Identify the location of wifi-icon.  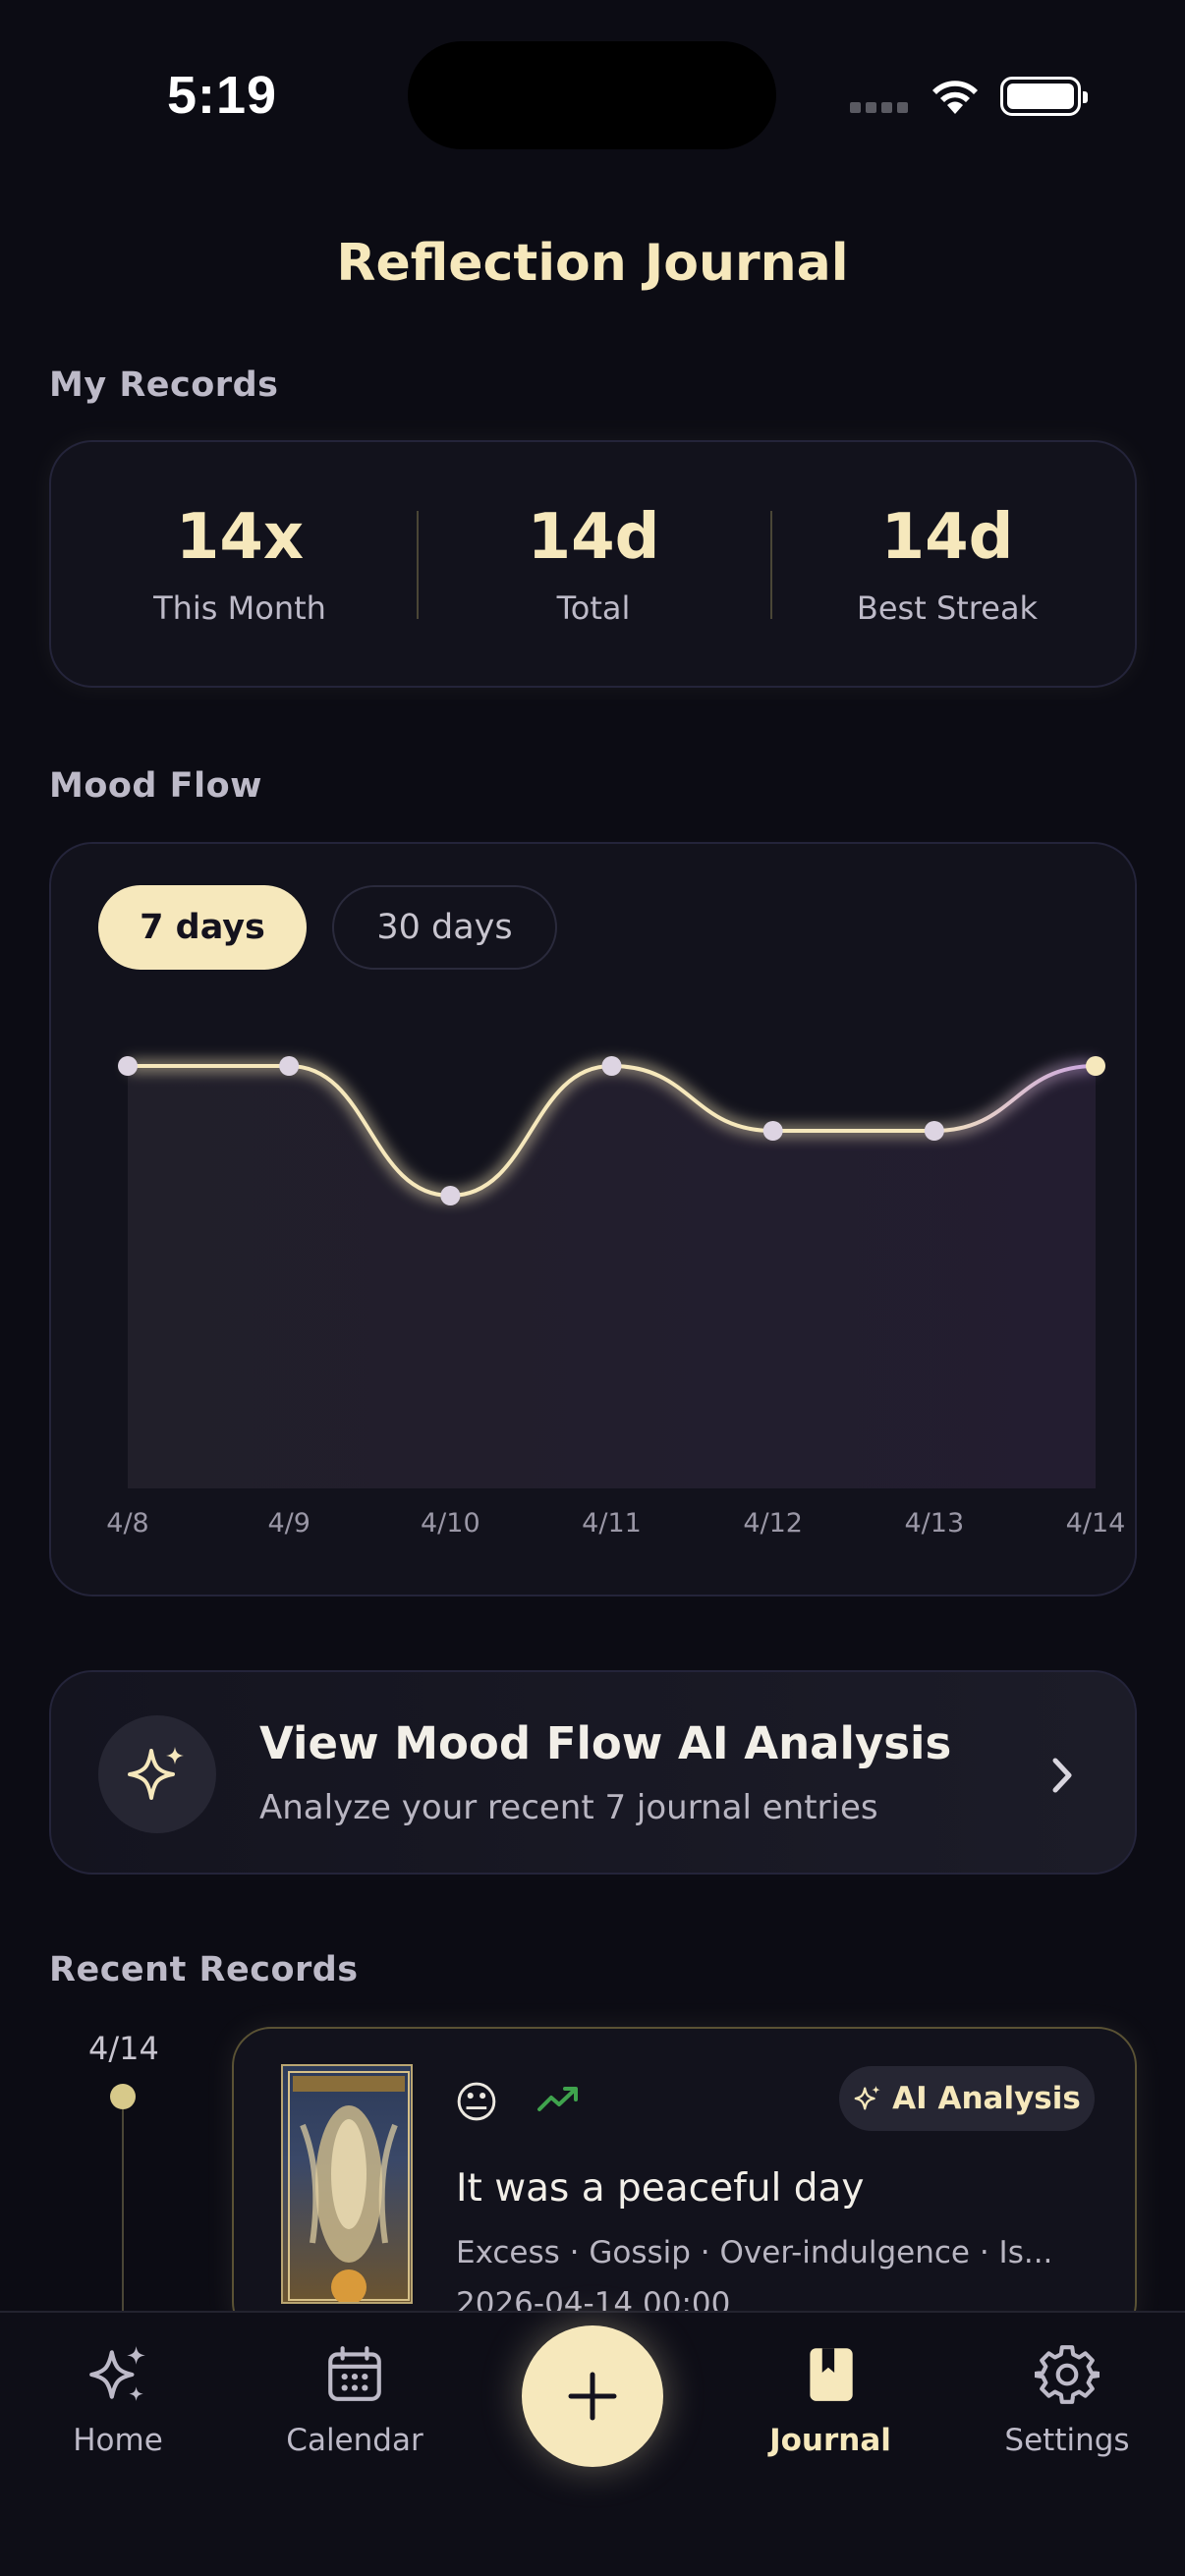
(955, 97).